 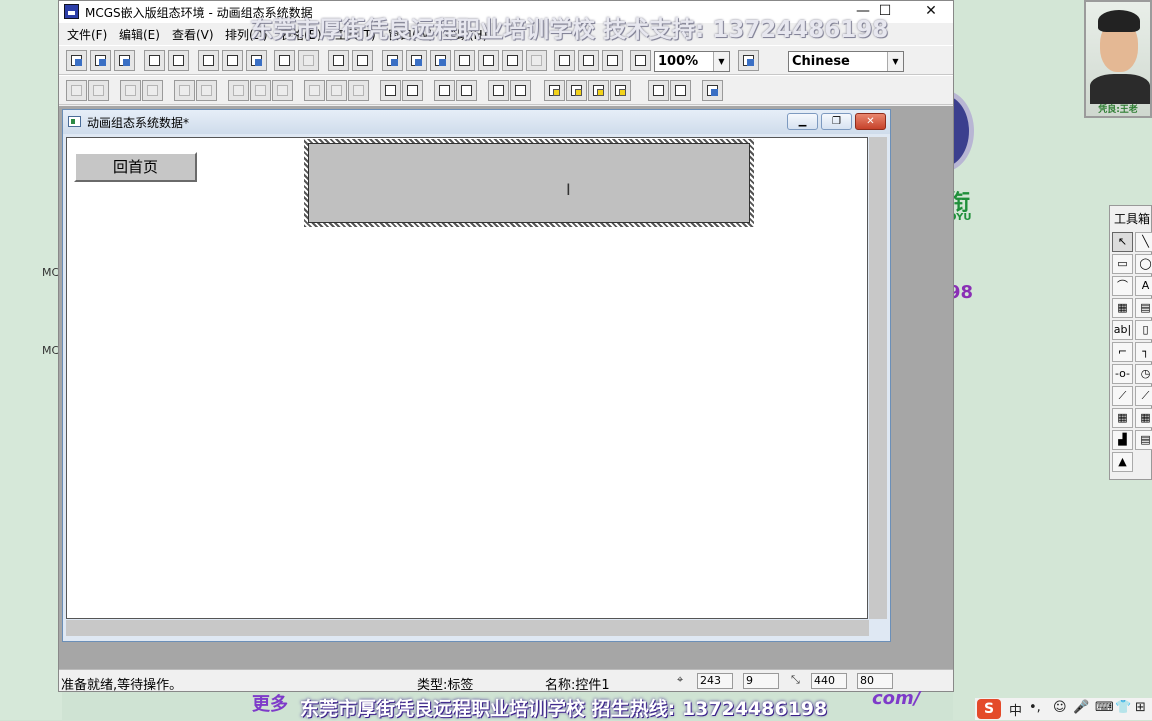 I want to click on group-icon, so click(x=498, y=90).